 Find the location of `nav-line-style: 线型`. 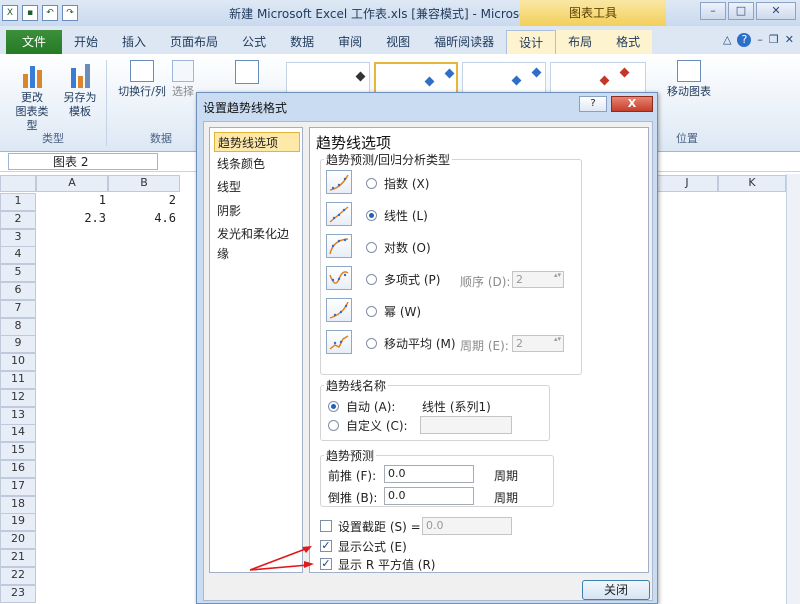

nav-line-style: 线型 is located at coordinates (257, 187).